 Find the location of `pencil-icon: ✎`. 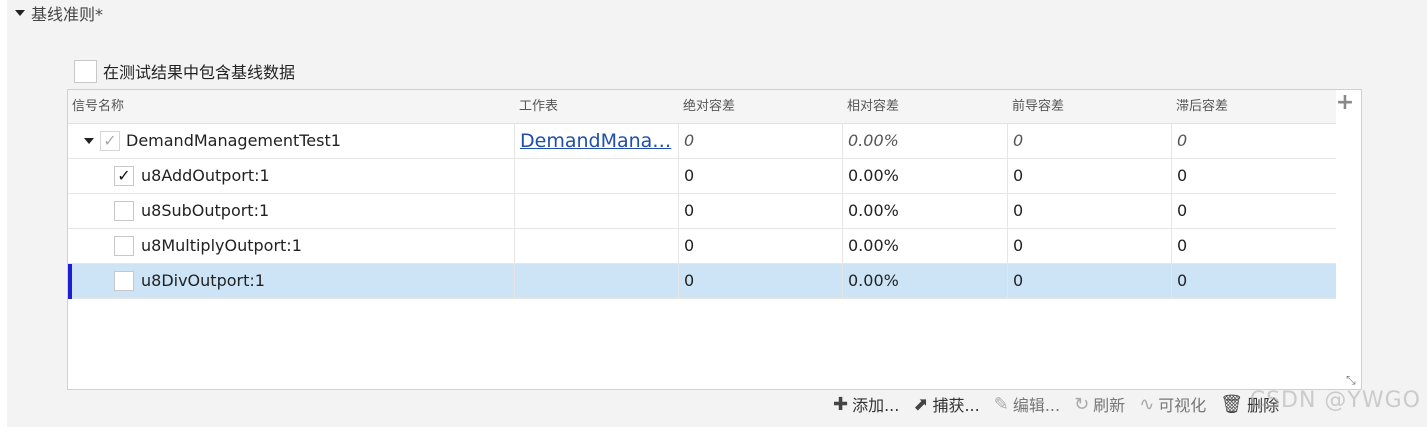

pencil-icon: ✎ is located at coordinates (1001, 404).